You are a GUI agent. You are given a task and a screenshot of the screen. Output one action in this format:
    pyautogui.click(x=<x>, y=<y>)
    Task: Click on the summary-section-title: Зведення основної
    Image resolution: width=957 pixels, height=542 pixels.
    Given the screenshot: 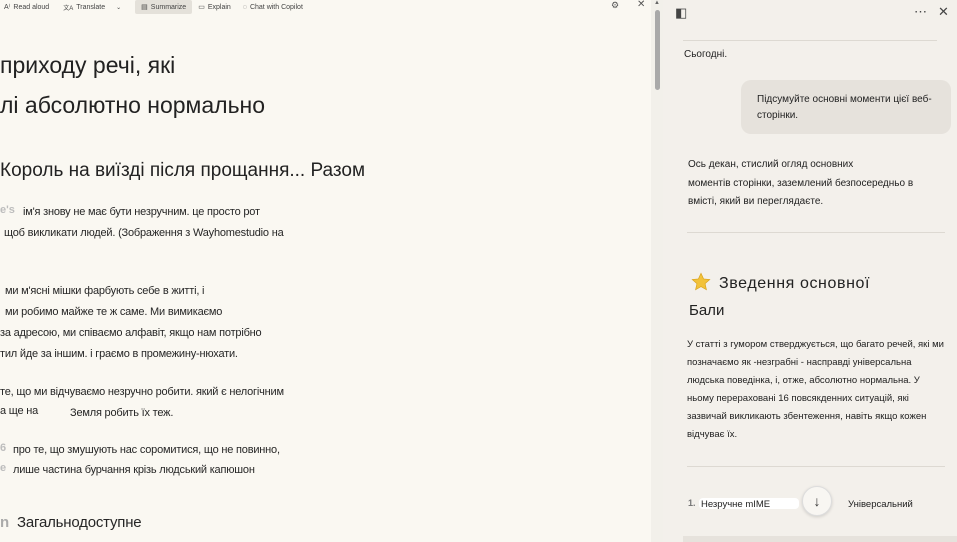 What is the action you would take?
    pyautogui.click(x=795, y=283)
    